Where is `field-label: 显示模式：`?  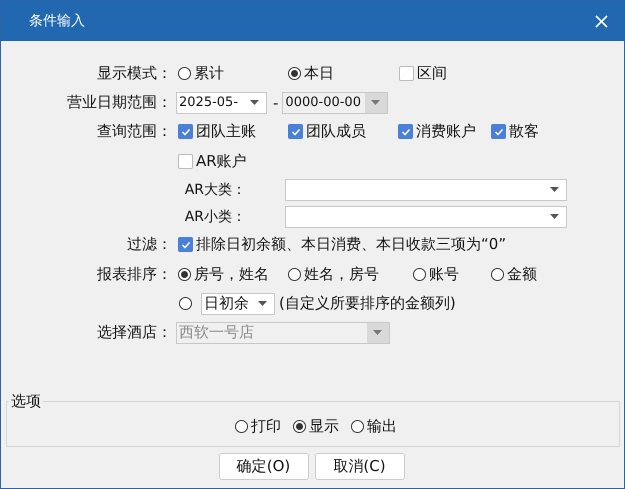
field-label: 显示模式： is located at coordinates (134, 73).